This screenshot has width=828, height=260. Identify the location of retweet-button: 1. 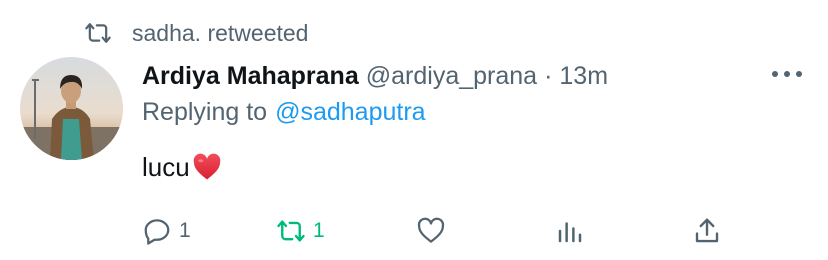
(300, 231).